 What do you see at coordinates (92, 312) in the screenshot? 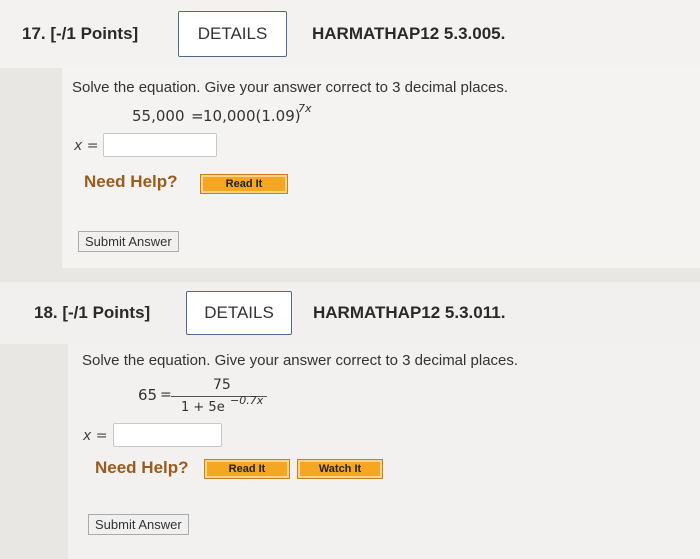
I see `question-number: 18. [-/1 Points]` at bounding box center [92, 312].